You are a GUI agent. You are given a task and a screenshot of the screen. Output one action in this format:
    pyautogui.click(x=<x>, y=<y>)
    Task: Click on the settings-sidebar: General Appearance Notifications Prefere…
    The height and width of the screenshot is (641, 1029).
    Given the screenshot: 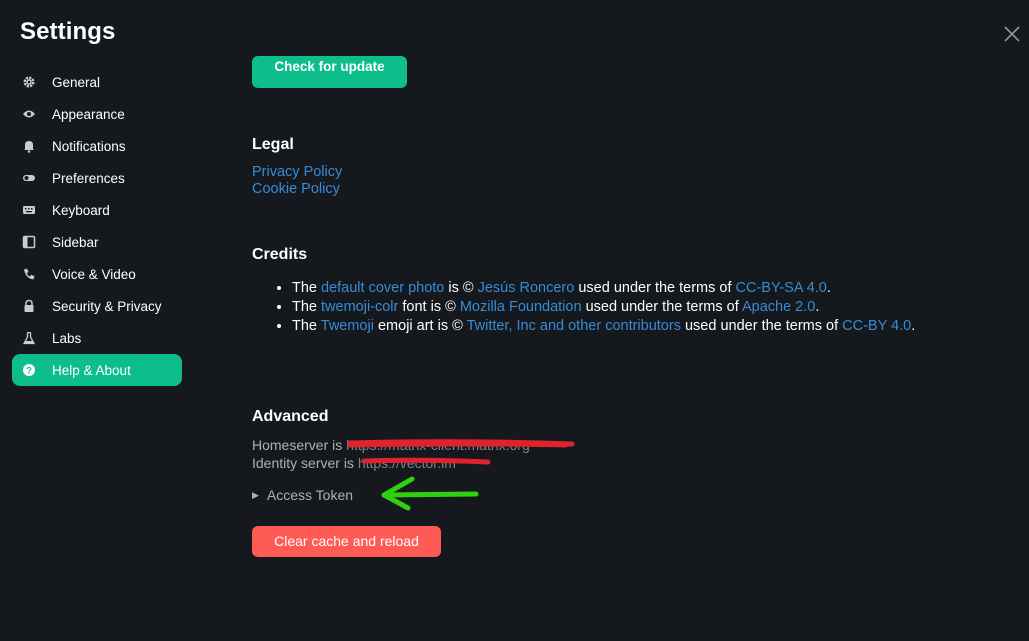 What is the action you would take?
    pyautogui.click(x=97, y=226)
    